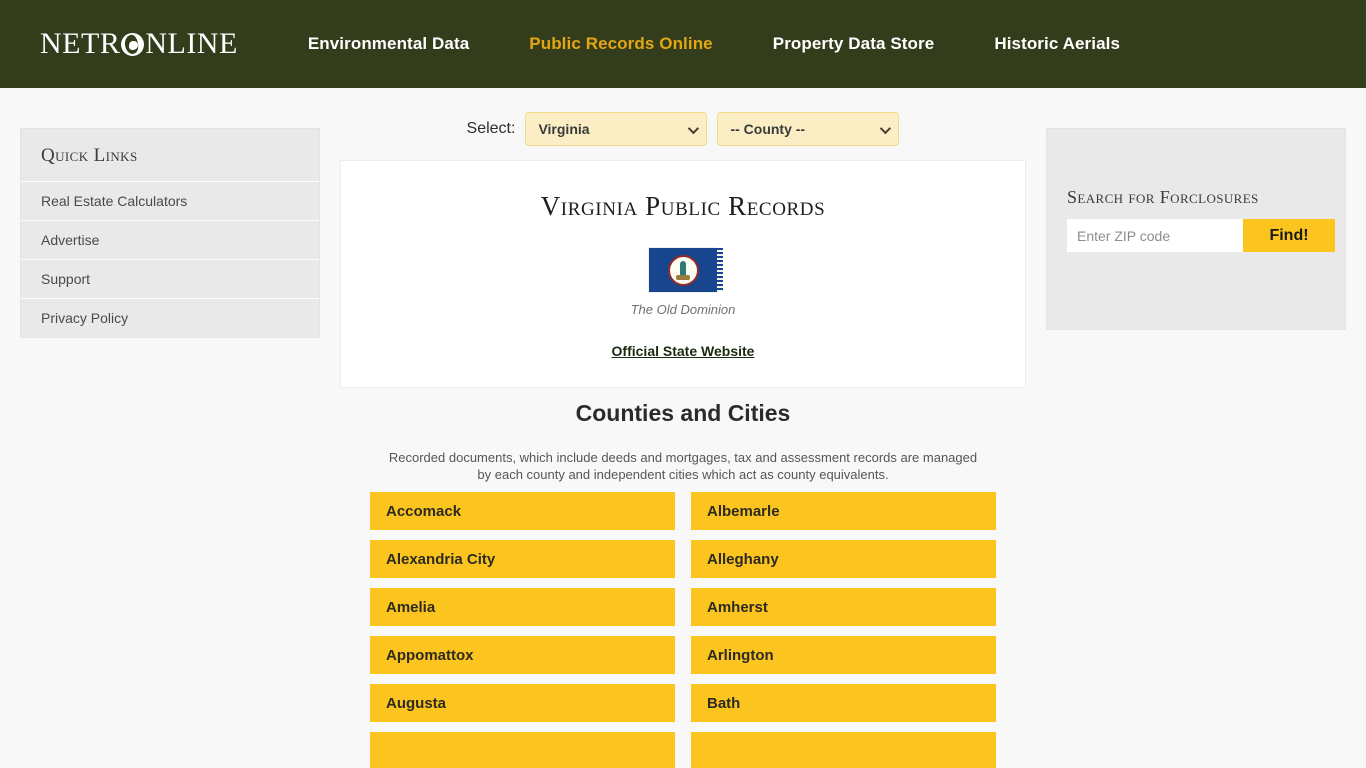 Image resolution: width=1366 pixels, height=768 pixels. Describe the element at coordinates (1163, 197) in the screenshot. I see `foreclosure-search-title: Search for Forclosures` at that location.